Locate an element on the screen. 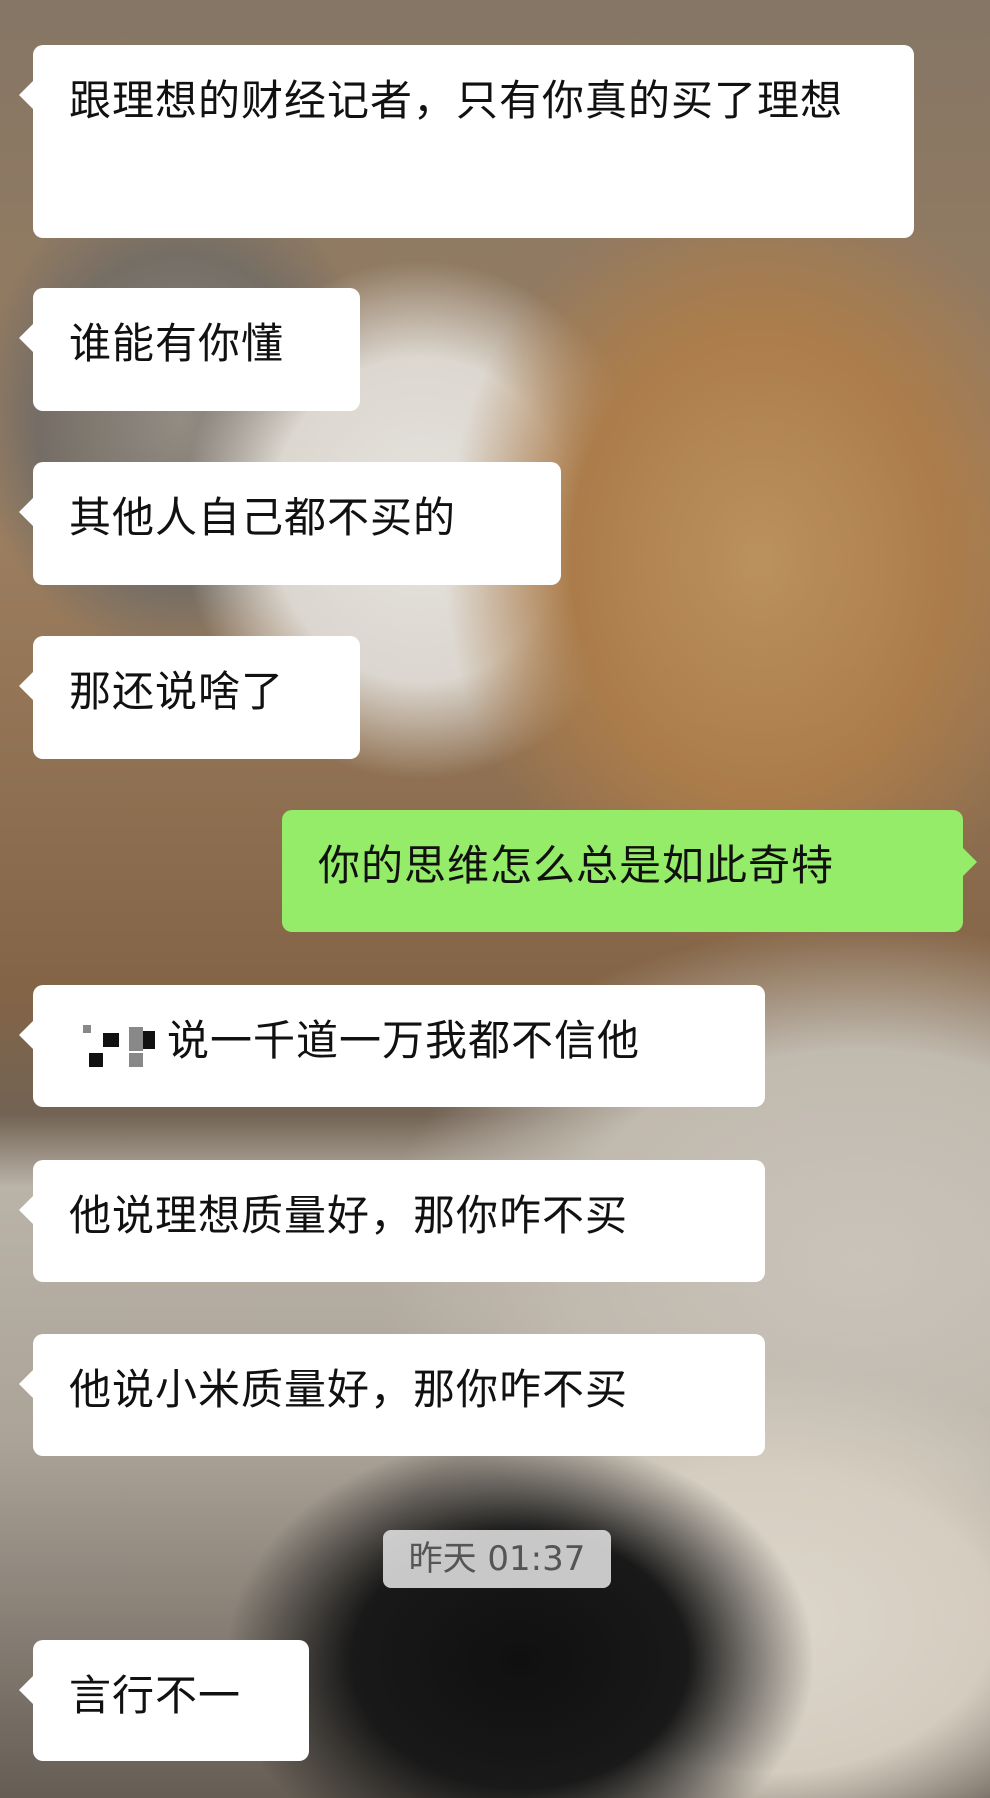  message-text: 他说理想质量好，那你咋不买 is located at coordinates (349, 1215).